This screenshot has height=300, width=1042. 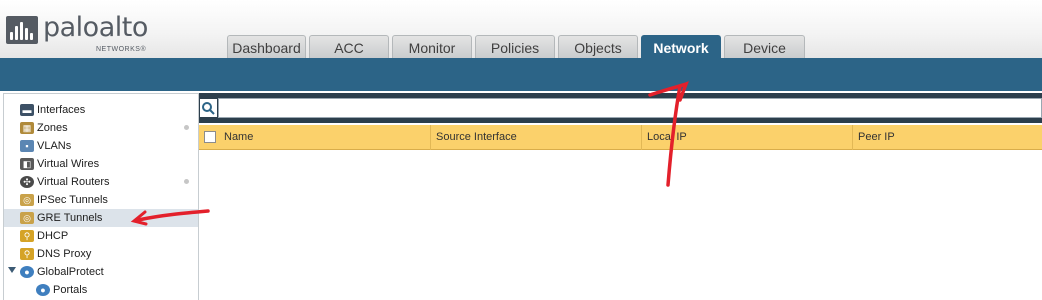 What do you see at coordinates (22, 30) in the screenshot?
I see `logo-mark-icon` at bounding box center [22, 30].